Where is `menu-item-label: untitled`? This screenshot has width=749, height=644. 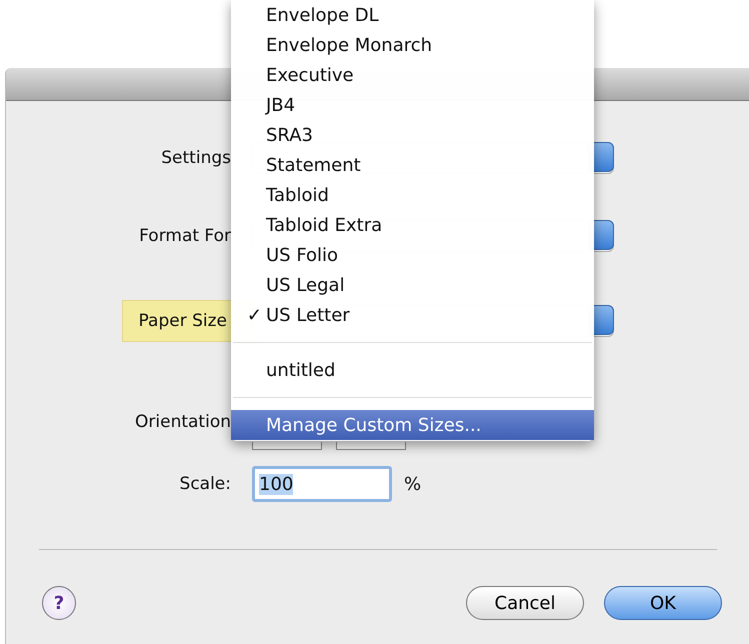 menu-item-label: untitled is located at coordinates (301, 370).